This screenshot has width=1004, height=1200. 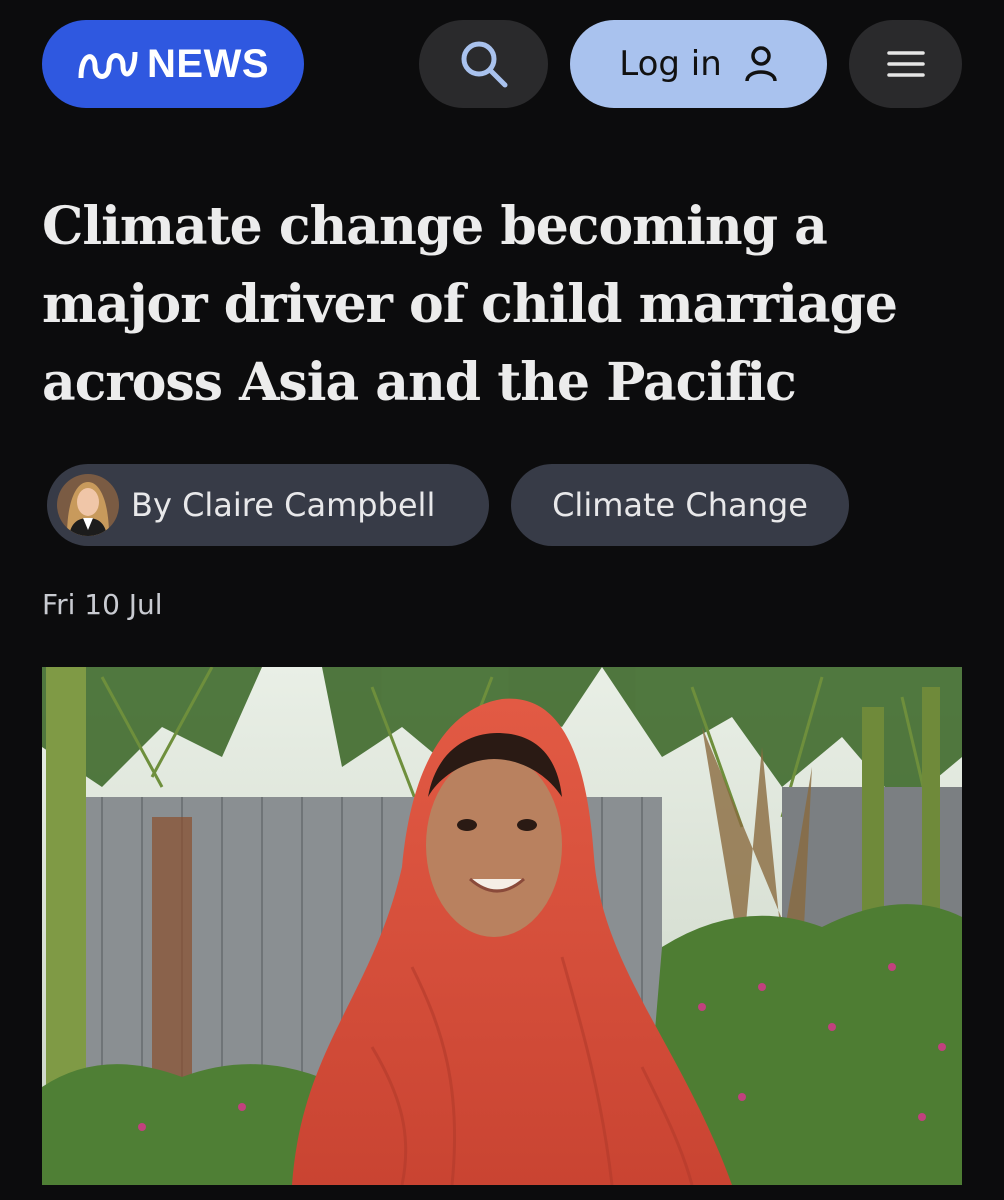 I want to click on user-icon, so click(x=761, y=64).